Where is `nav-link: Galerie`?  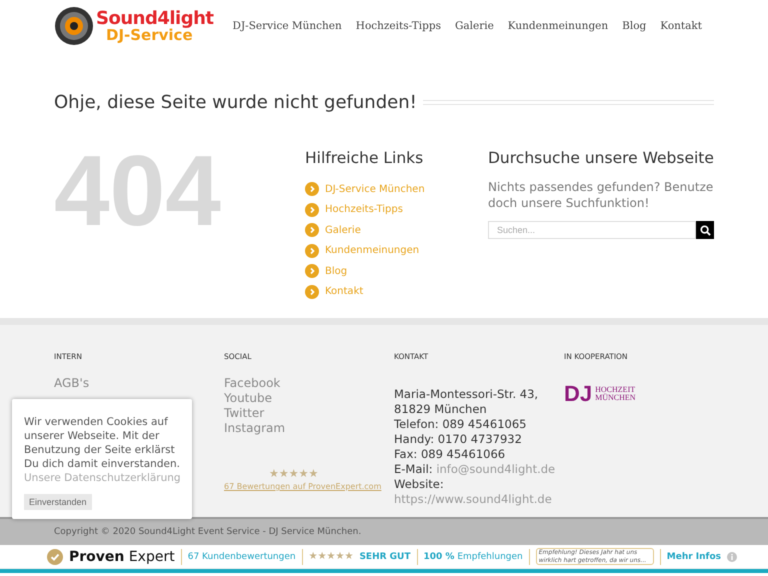 nav-link: Galerie is located at coordinates (474, 26).